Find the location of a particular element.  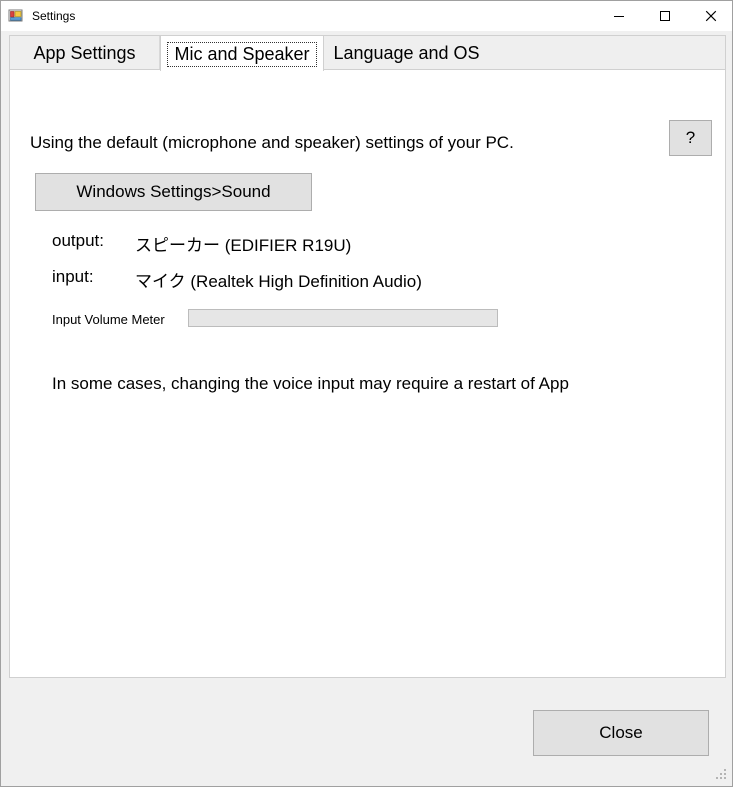

input-volume-meter-row: Input Volume Meter is located at coordinates (368, 320).